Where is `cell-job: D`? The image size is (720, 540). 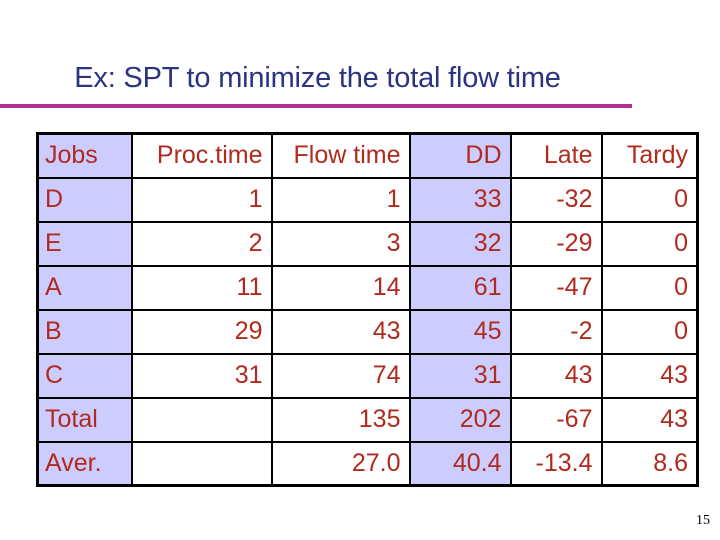 cell-job: D is located at coordinates (84, 199).